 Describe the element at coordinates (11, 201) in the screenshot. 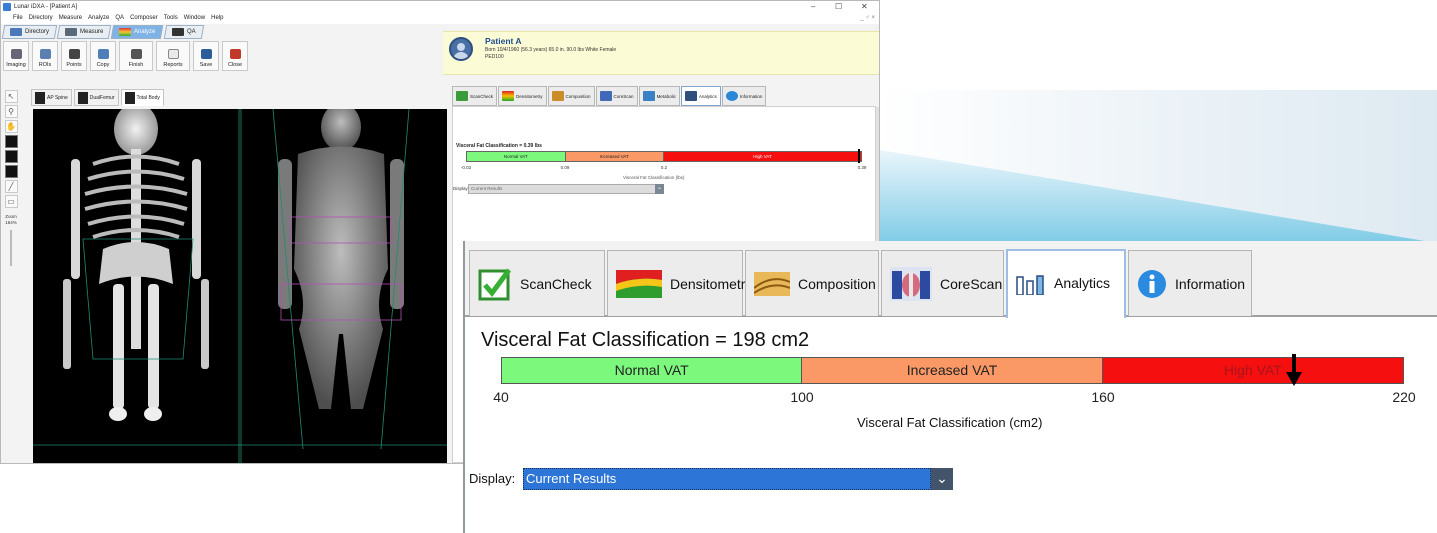

I see `ruler-icon: ▭` at that location.